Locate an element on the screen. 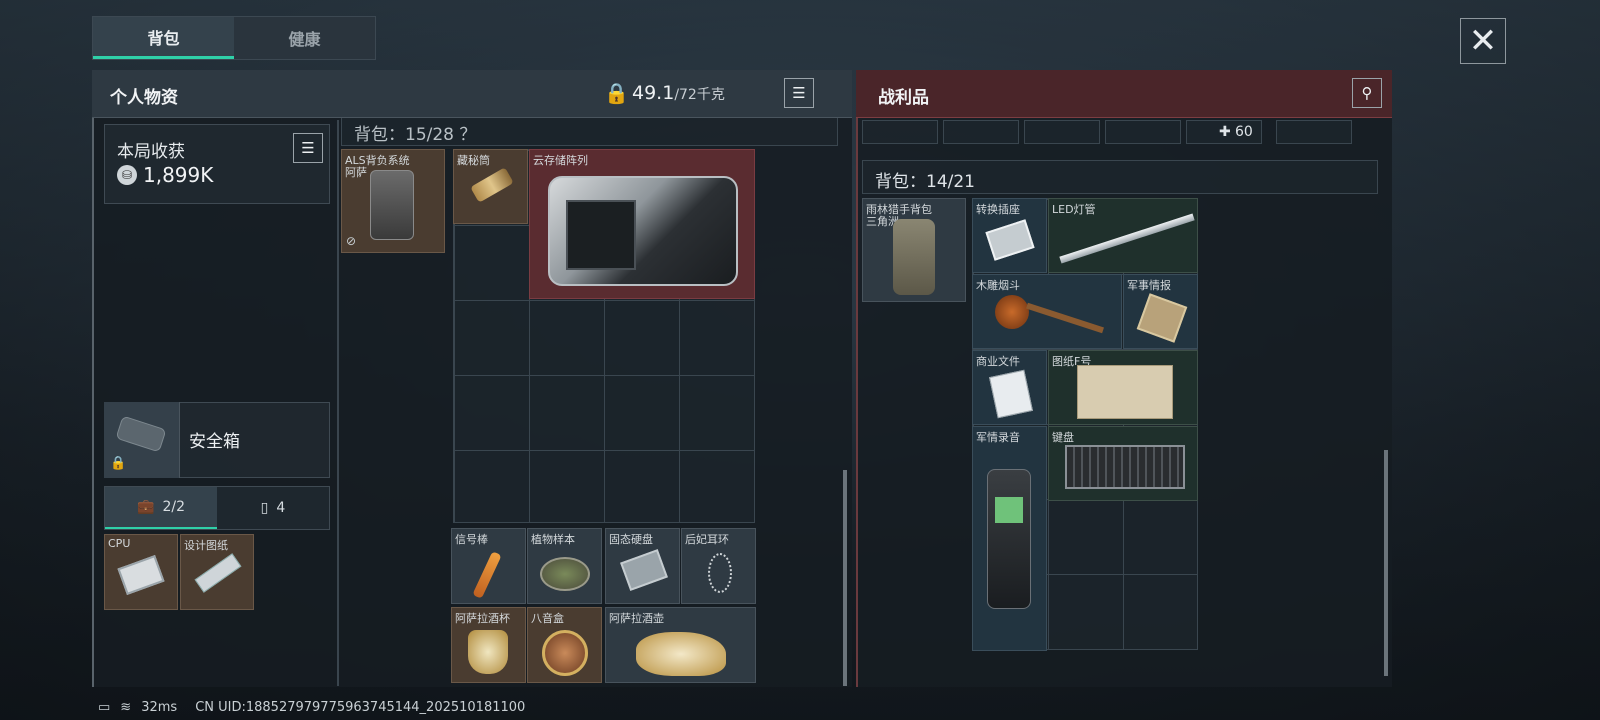  backpack-capacity-bar: 背包：15/28 ？ is located at coordinates (589, 132).